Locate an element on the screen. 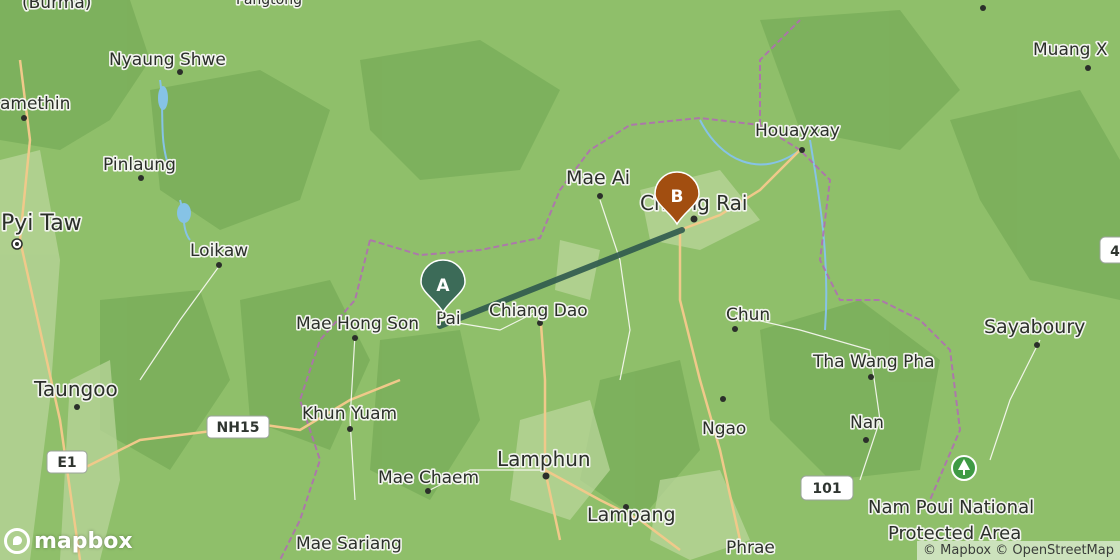  mapbox-logo-text: mapbox is located at coordinates (83, 541).